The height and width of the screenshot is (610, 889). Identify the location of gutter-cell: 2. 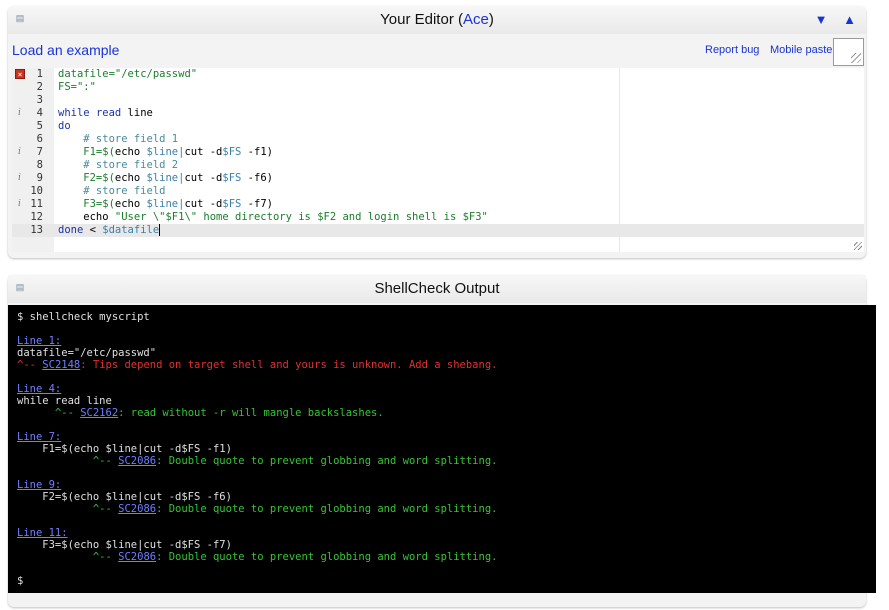
(33, 87).